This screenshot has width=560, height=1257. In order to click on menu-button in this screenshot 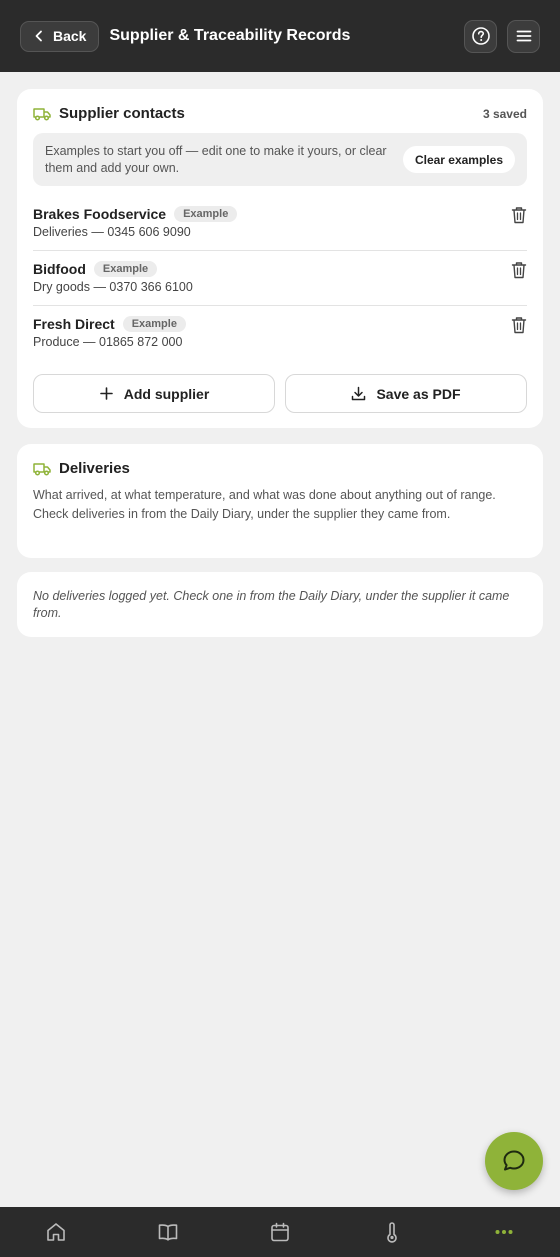, I will do `click(523, 36)`.